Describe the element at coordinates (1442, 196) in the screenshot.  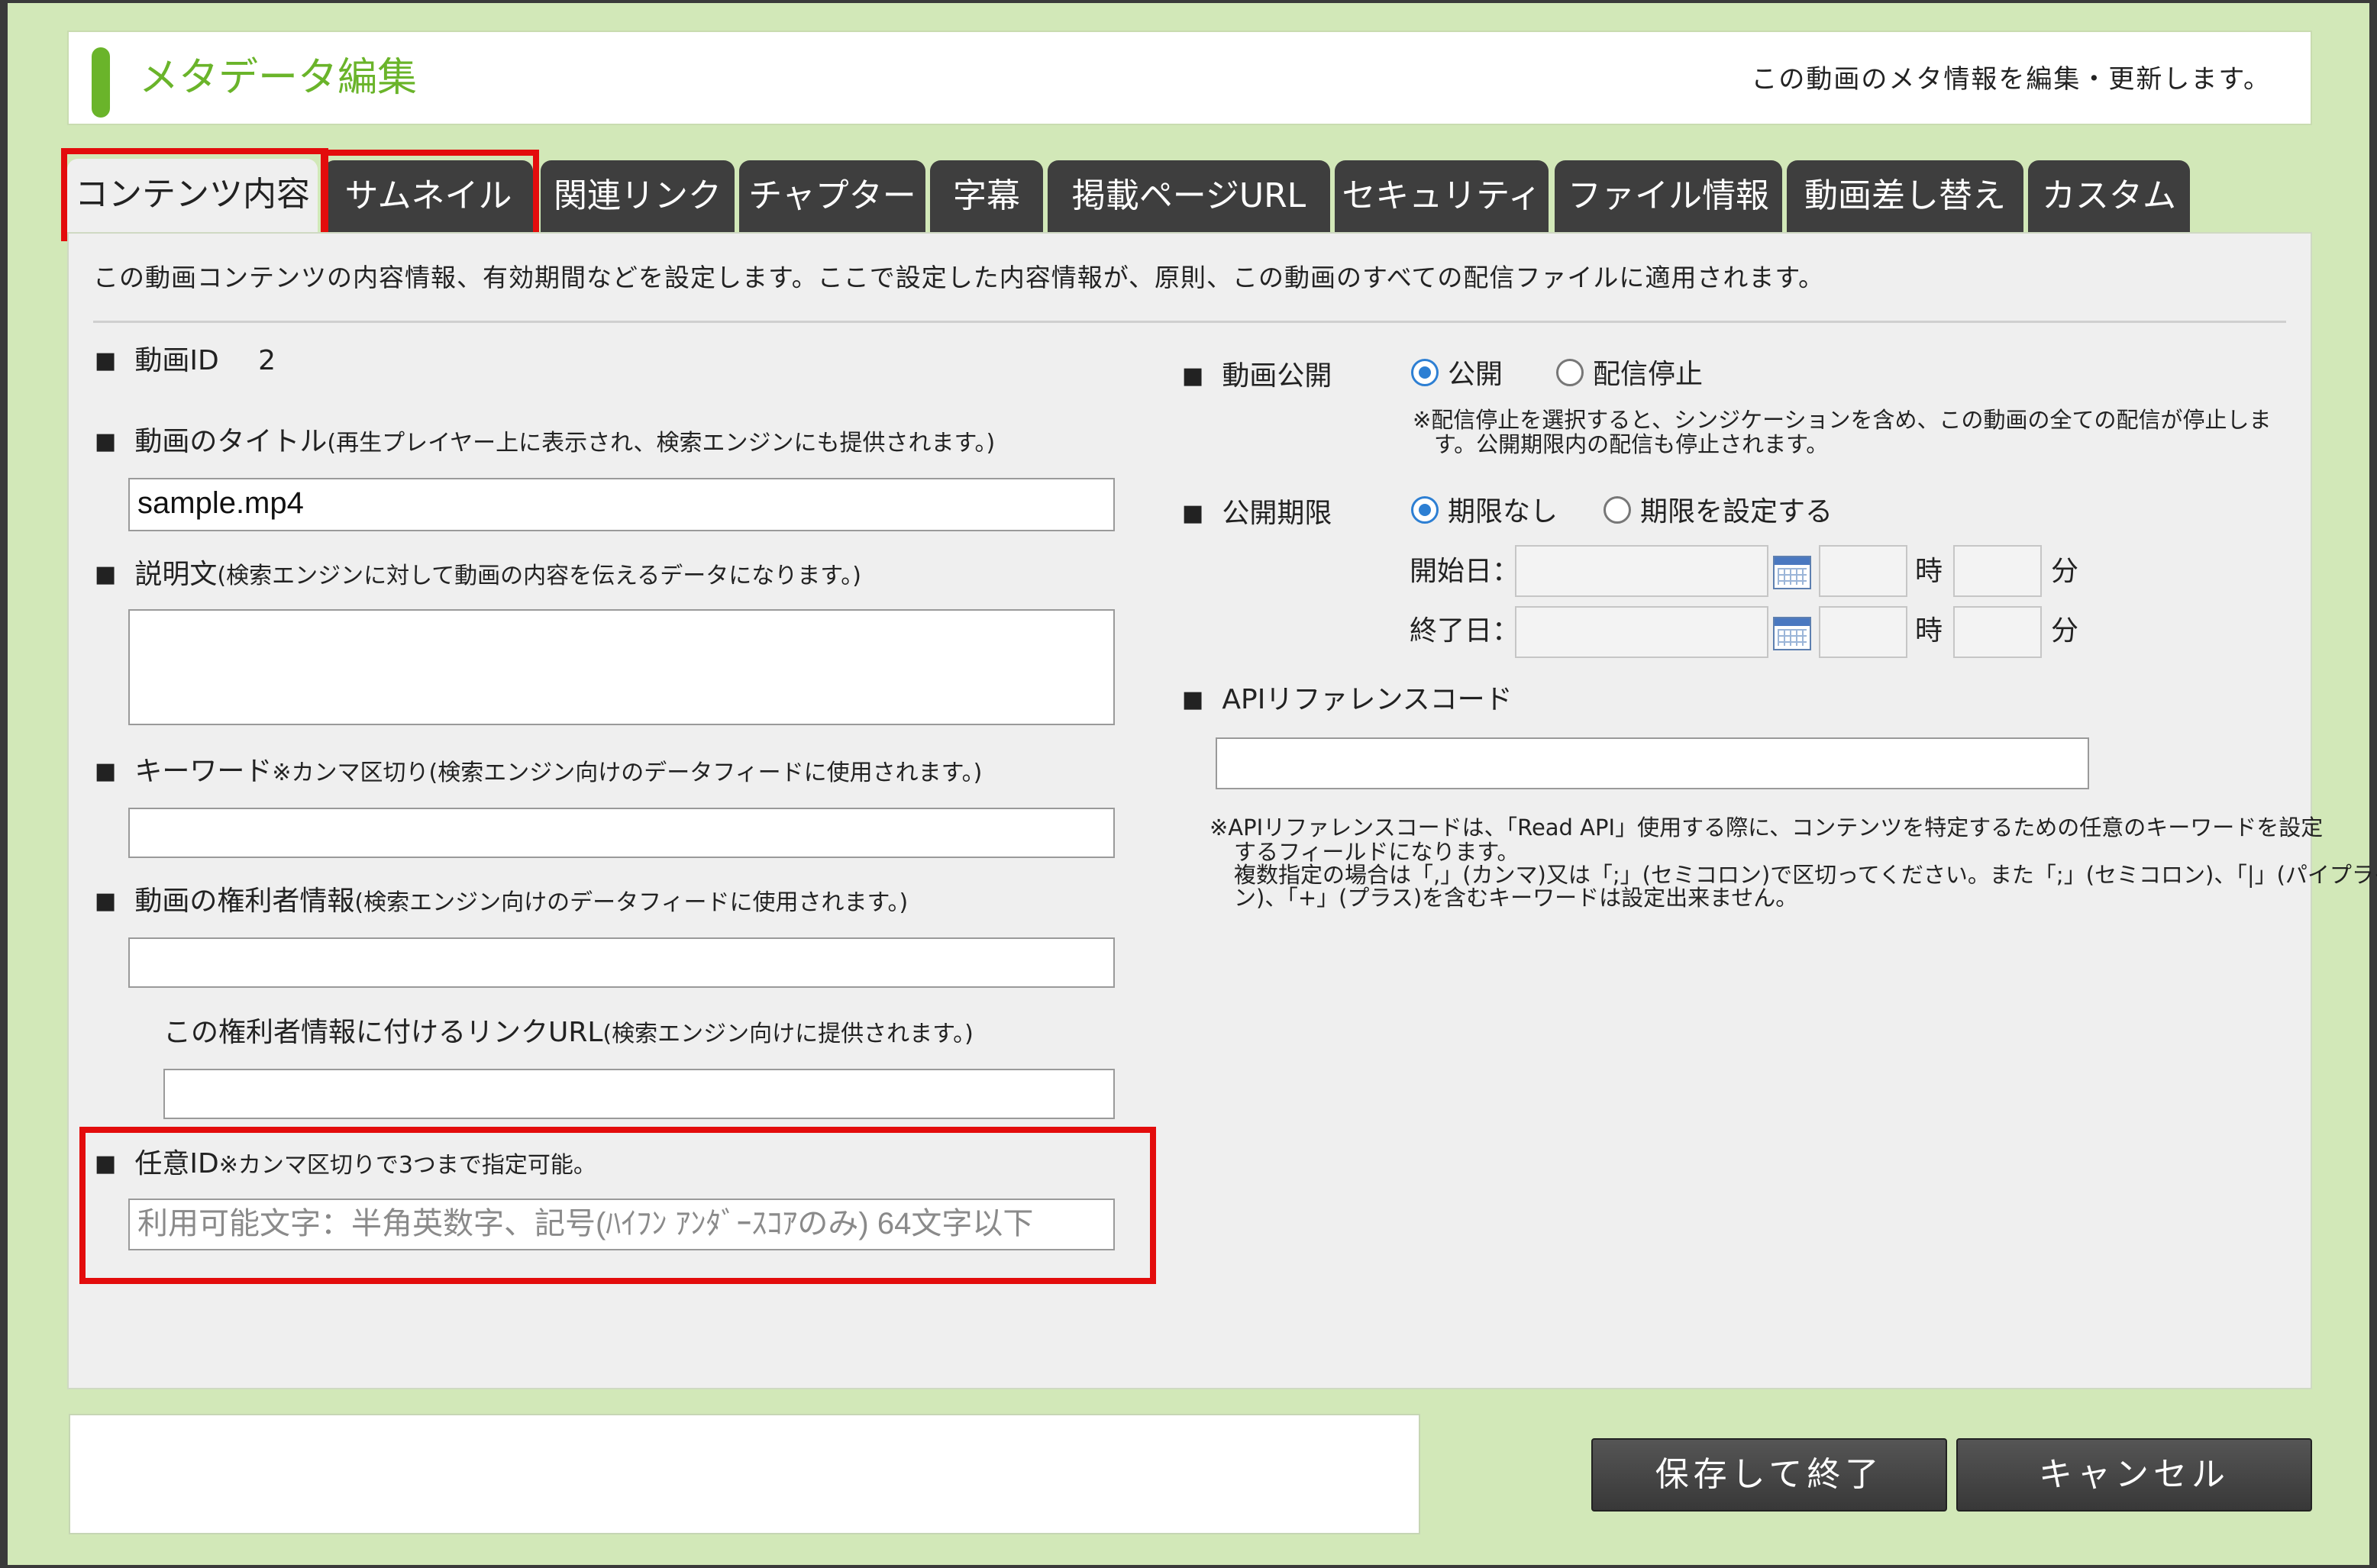
I see `tab-security: セキュリティ` at that location.